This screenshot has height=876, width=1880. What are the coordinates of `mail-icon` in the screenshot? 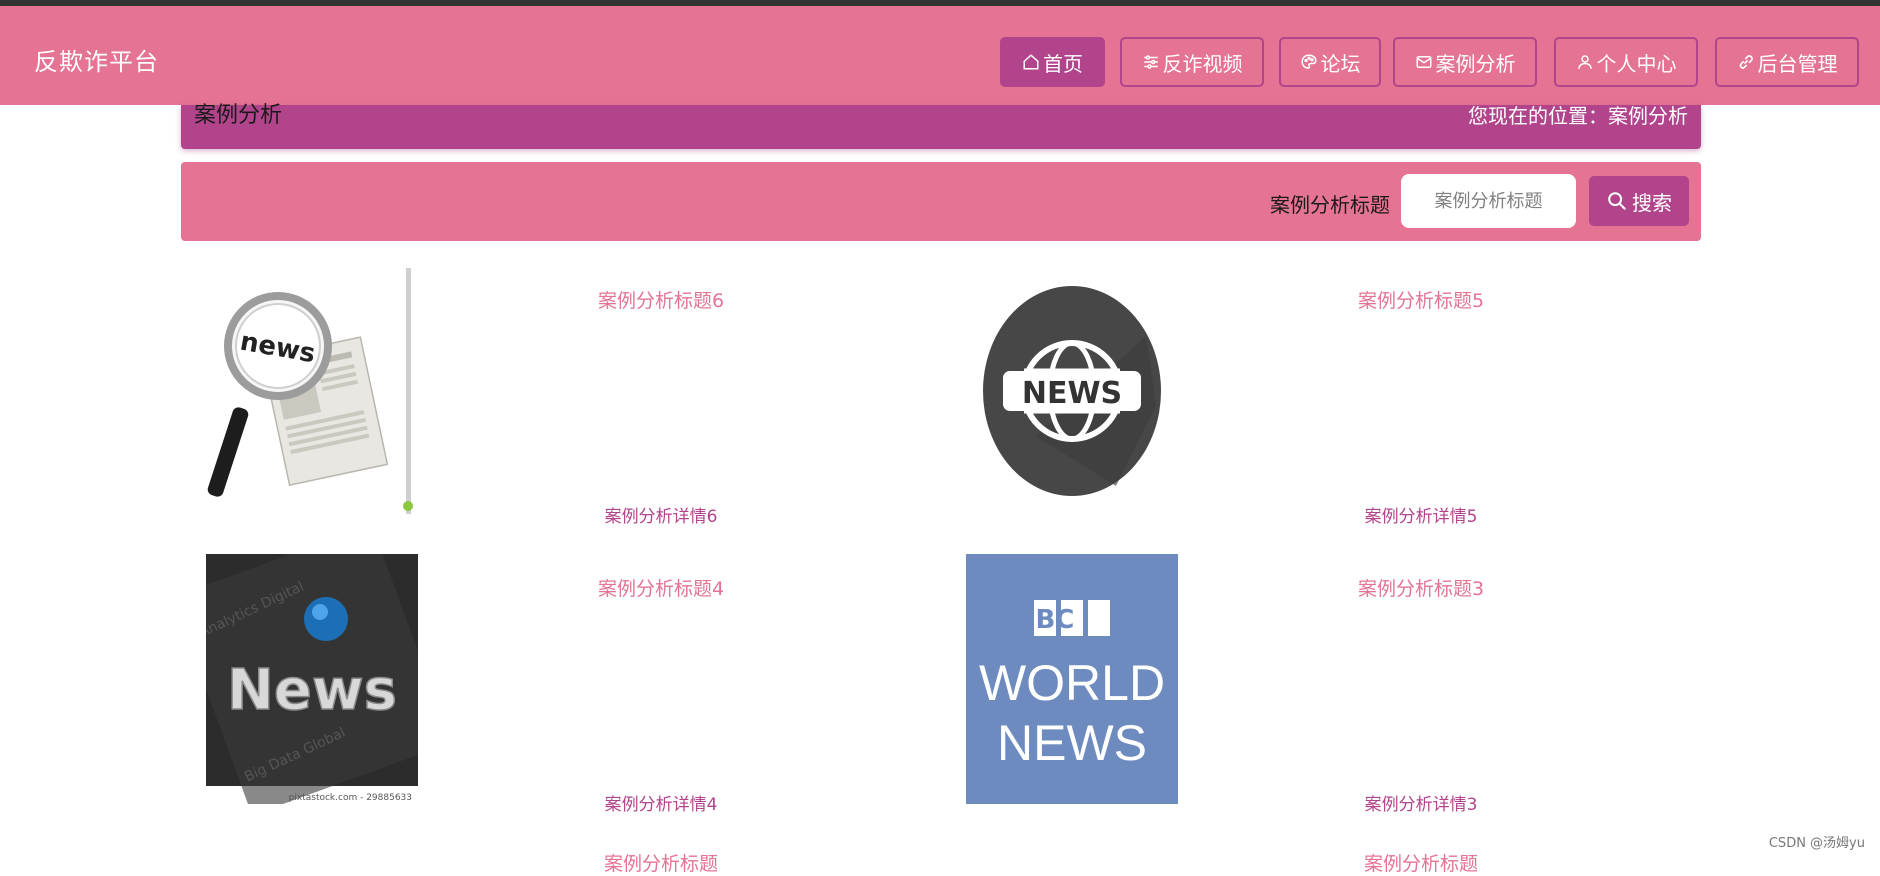 It's located at (1423, 62).